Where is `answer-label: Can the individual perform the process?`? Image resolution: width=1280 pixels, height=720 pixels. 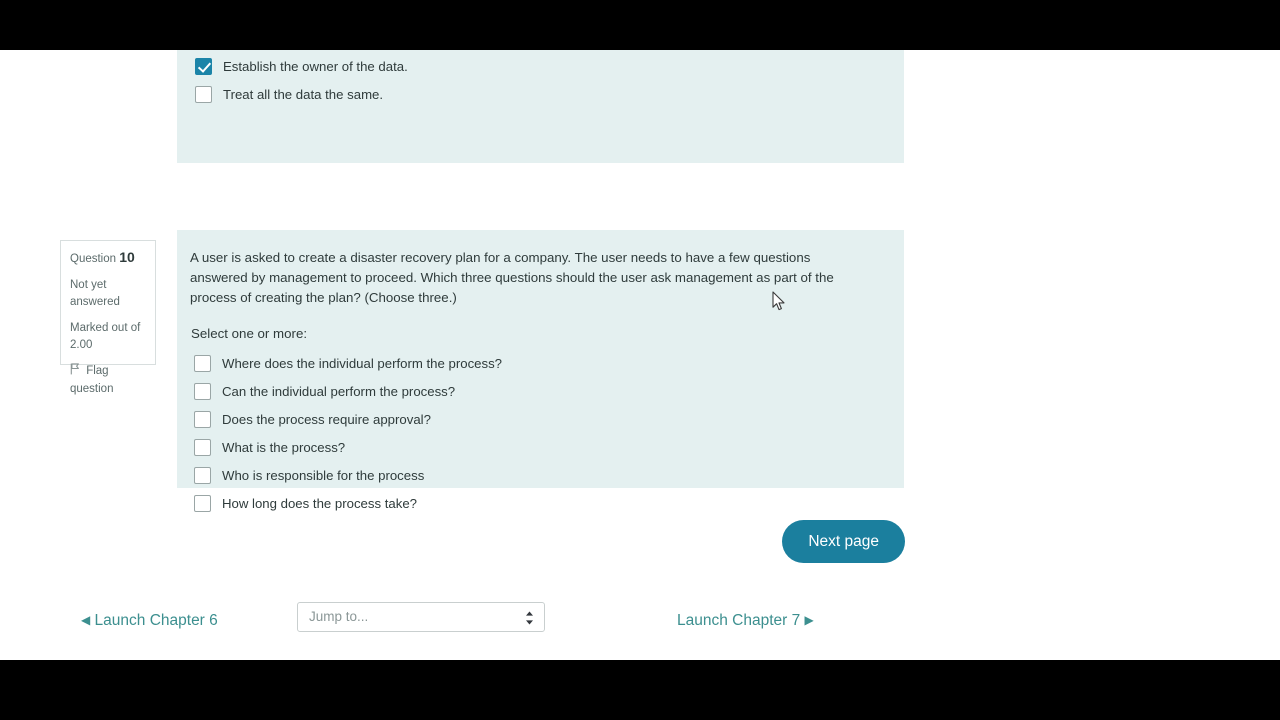
answer-label: Can the individual perform the process? is located at coordinates (339, 391).